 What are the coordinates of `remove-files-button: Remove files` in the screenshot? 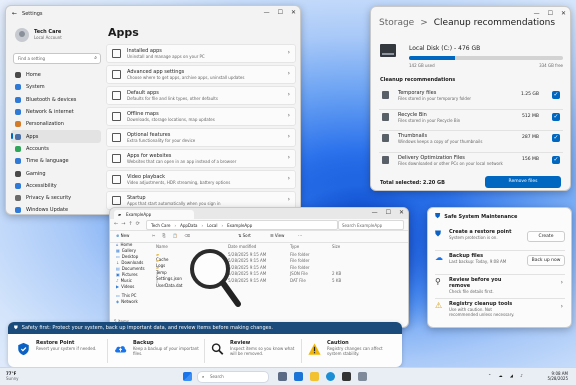 It's located at (523, 182).